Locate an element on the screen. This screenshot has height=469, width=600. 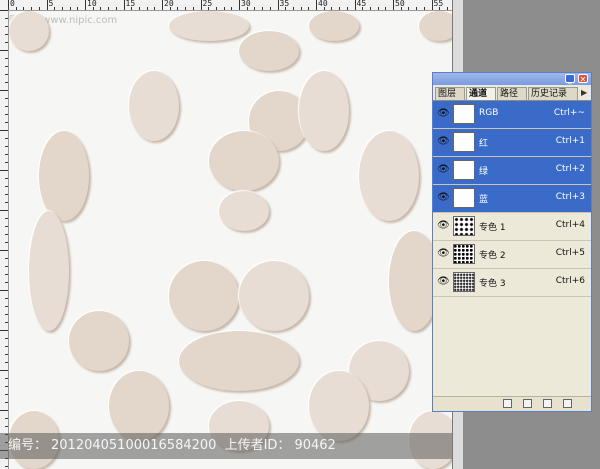
channel-row-spot-3: 👁 专色 3 Ctrl+6 is located at coordinates (512, 283).